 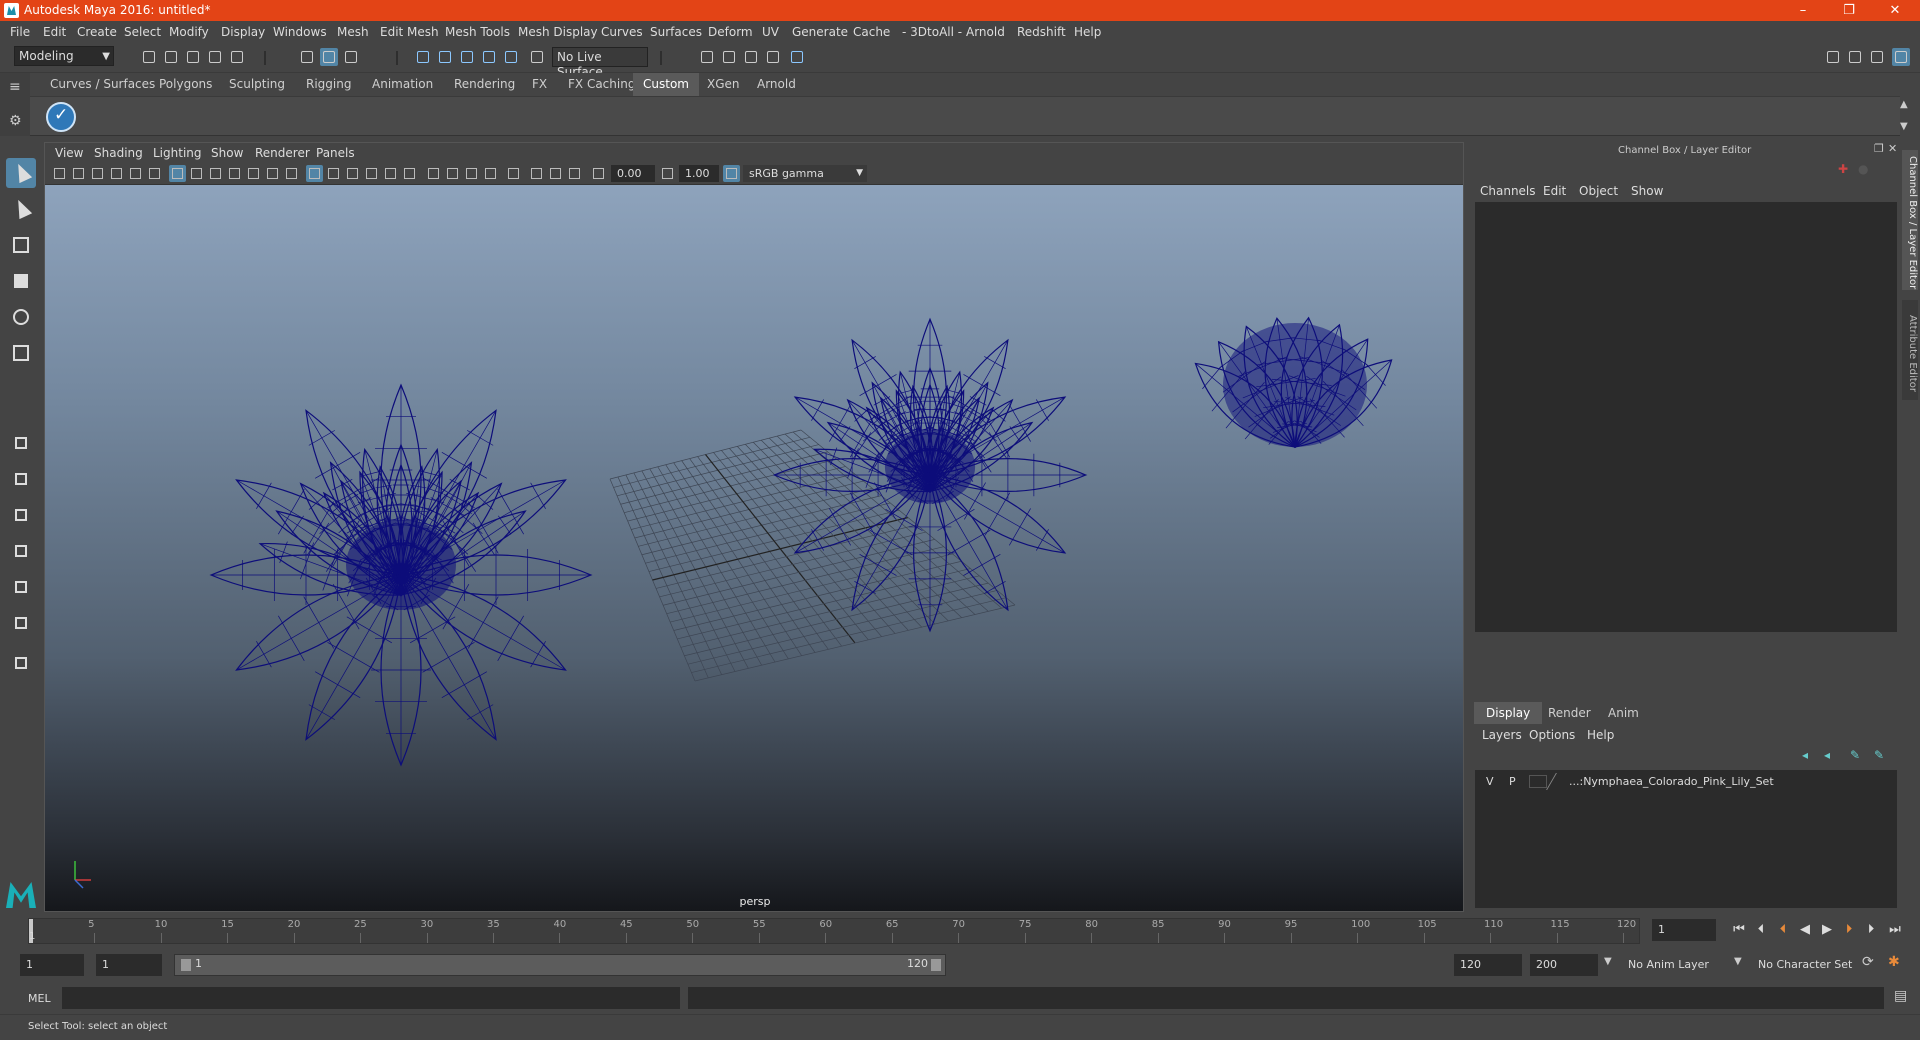 What do you see at coordinates (539, 84) in the screenshot?
I see `shelf-tab-fx: FX` at bounding box center [539, 84].